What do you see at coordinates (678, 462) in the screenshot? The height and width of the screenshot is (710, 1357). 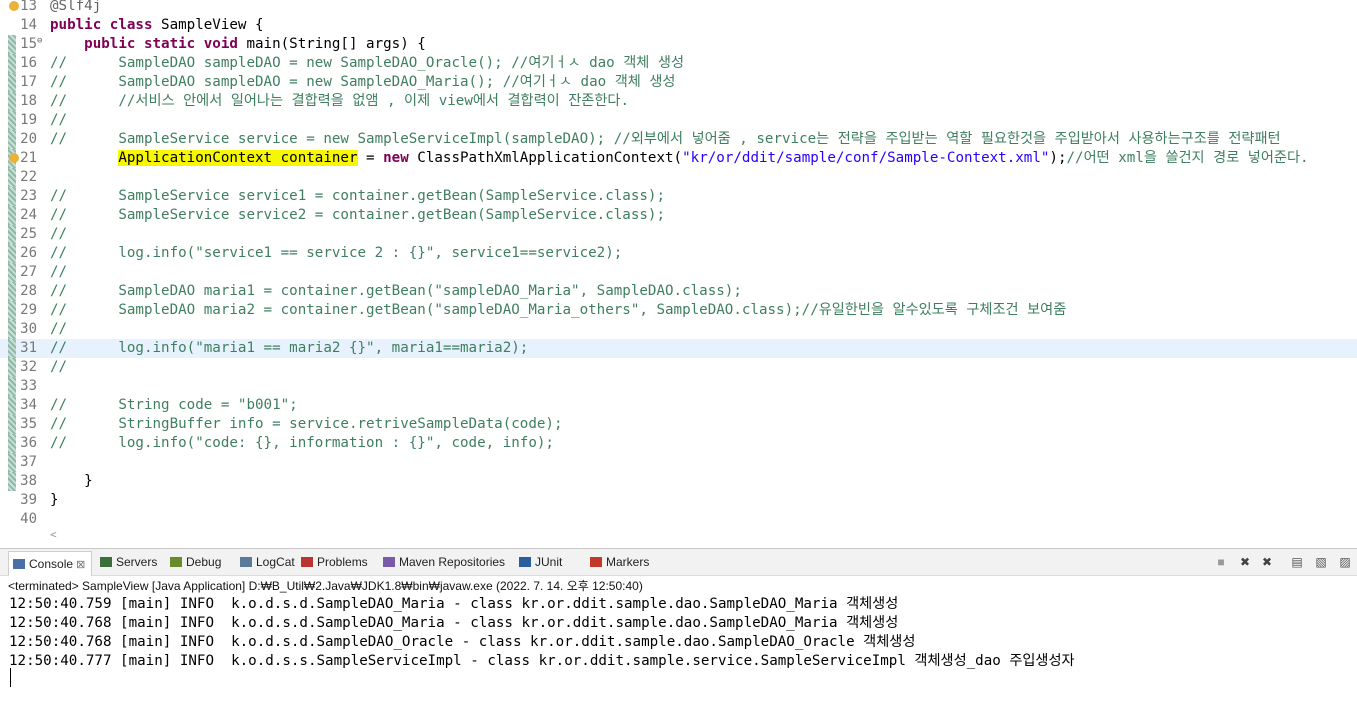 I see `code-line: 37` at bounding box center [678, 462].